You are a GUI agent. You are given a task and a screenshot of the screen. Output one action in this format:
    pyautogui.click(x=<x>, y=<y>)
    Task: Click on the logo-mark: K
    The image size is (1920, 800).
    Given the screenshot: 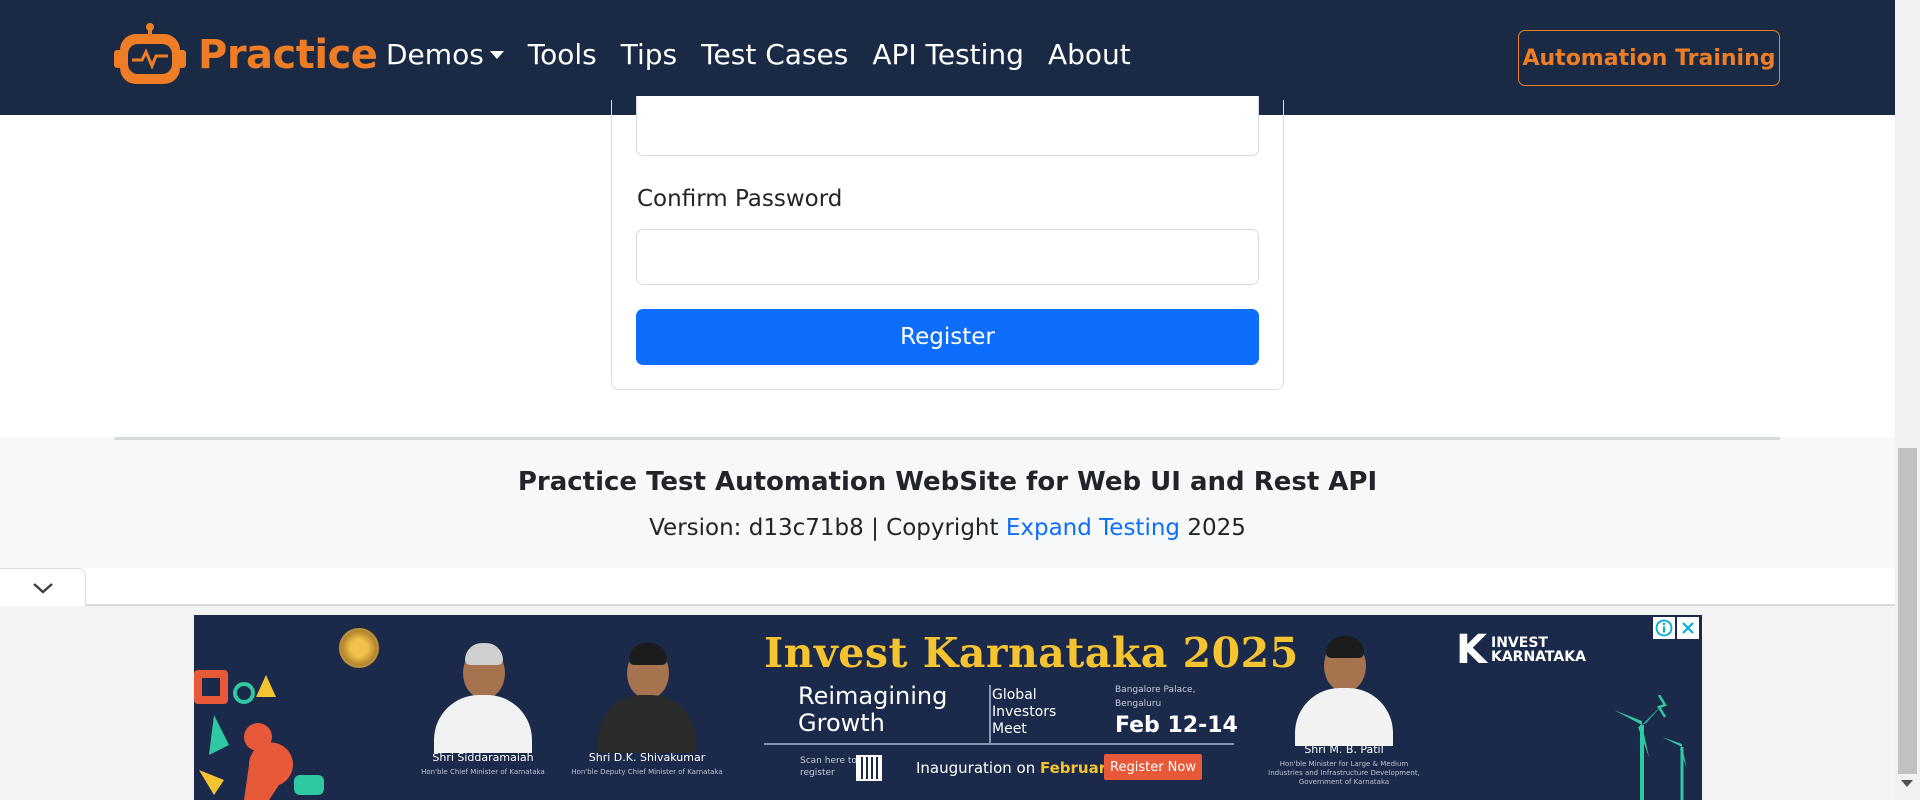 What is the action you would take?
    pyautogui.click(x=1471, y=650)
    